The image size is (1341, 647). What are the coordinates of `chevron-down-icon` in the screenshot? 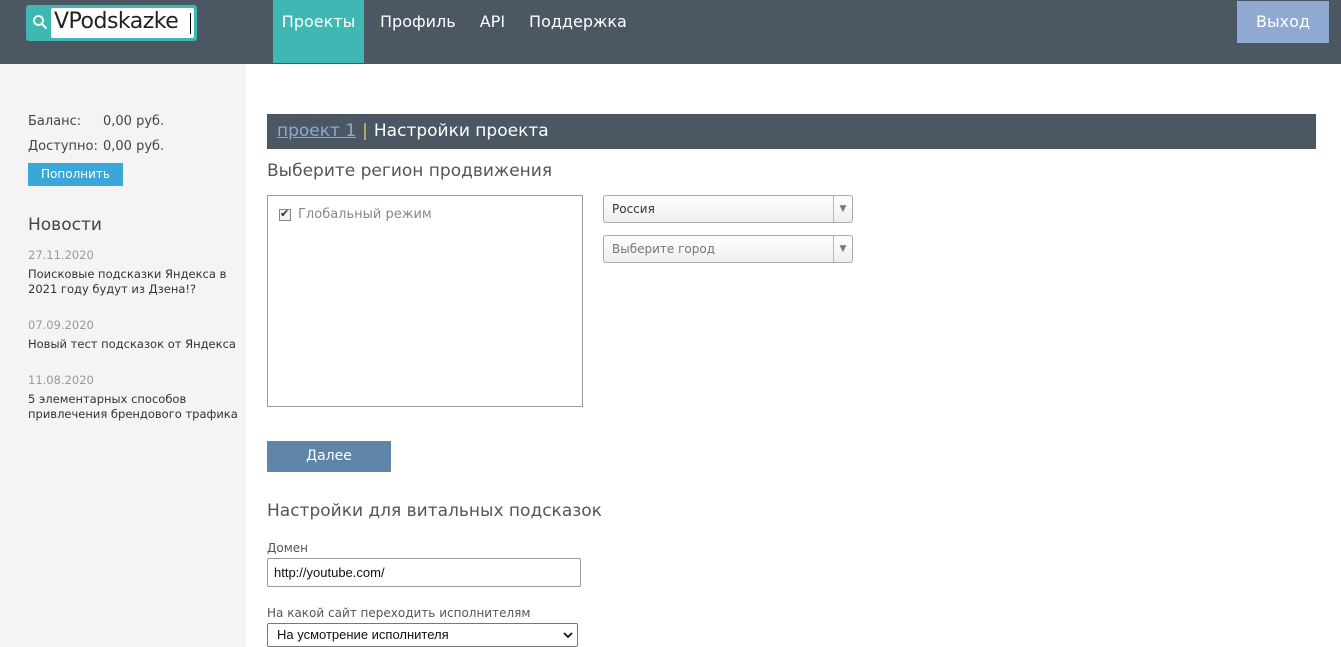 It's located at (568, 635).